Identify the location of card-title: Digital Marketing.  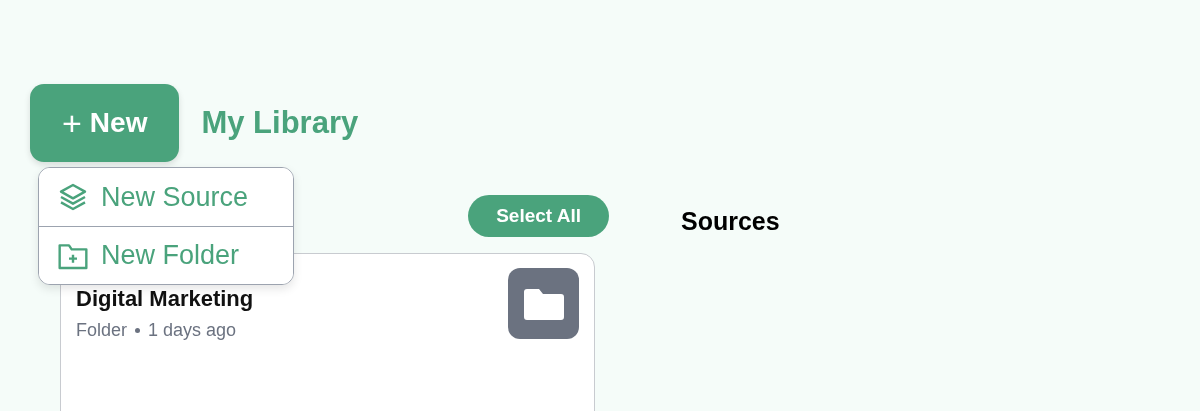
(165, 299).